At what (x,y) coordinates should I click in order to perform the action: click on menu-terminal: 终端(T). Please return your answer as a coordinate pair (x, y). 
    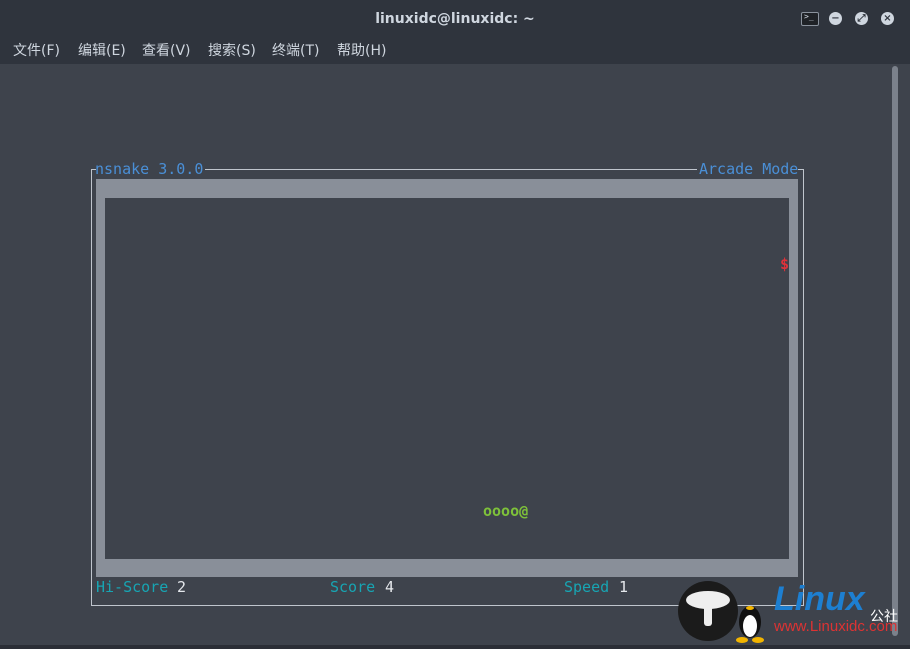
    Looking at the image, I should click on (295, 50).